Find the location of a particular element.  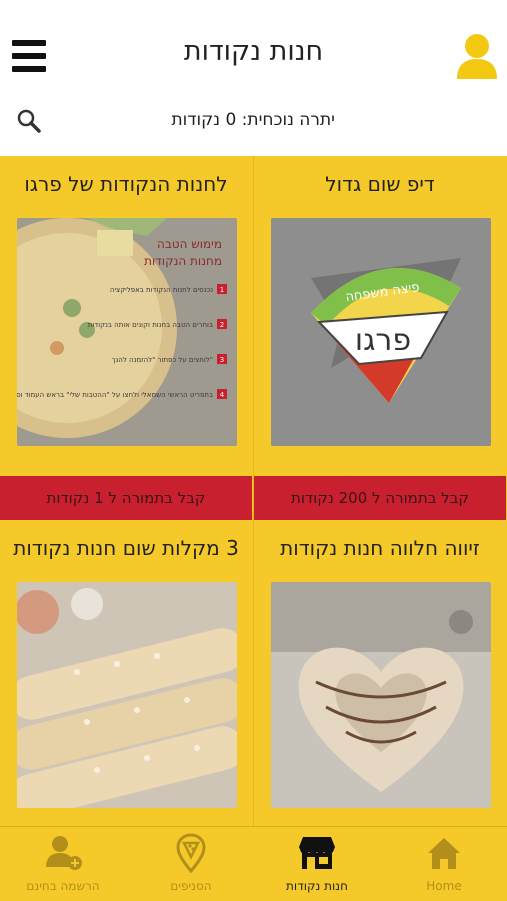

pizza-location-pin-icon is located at coordinates (191, 853).